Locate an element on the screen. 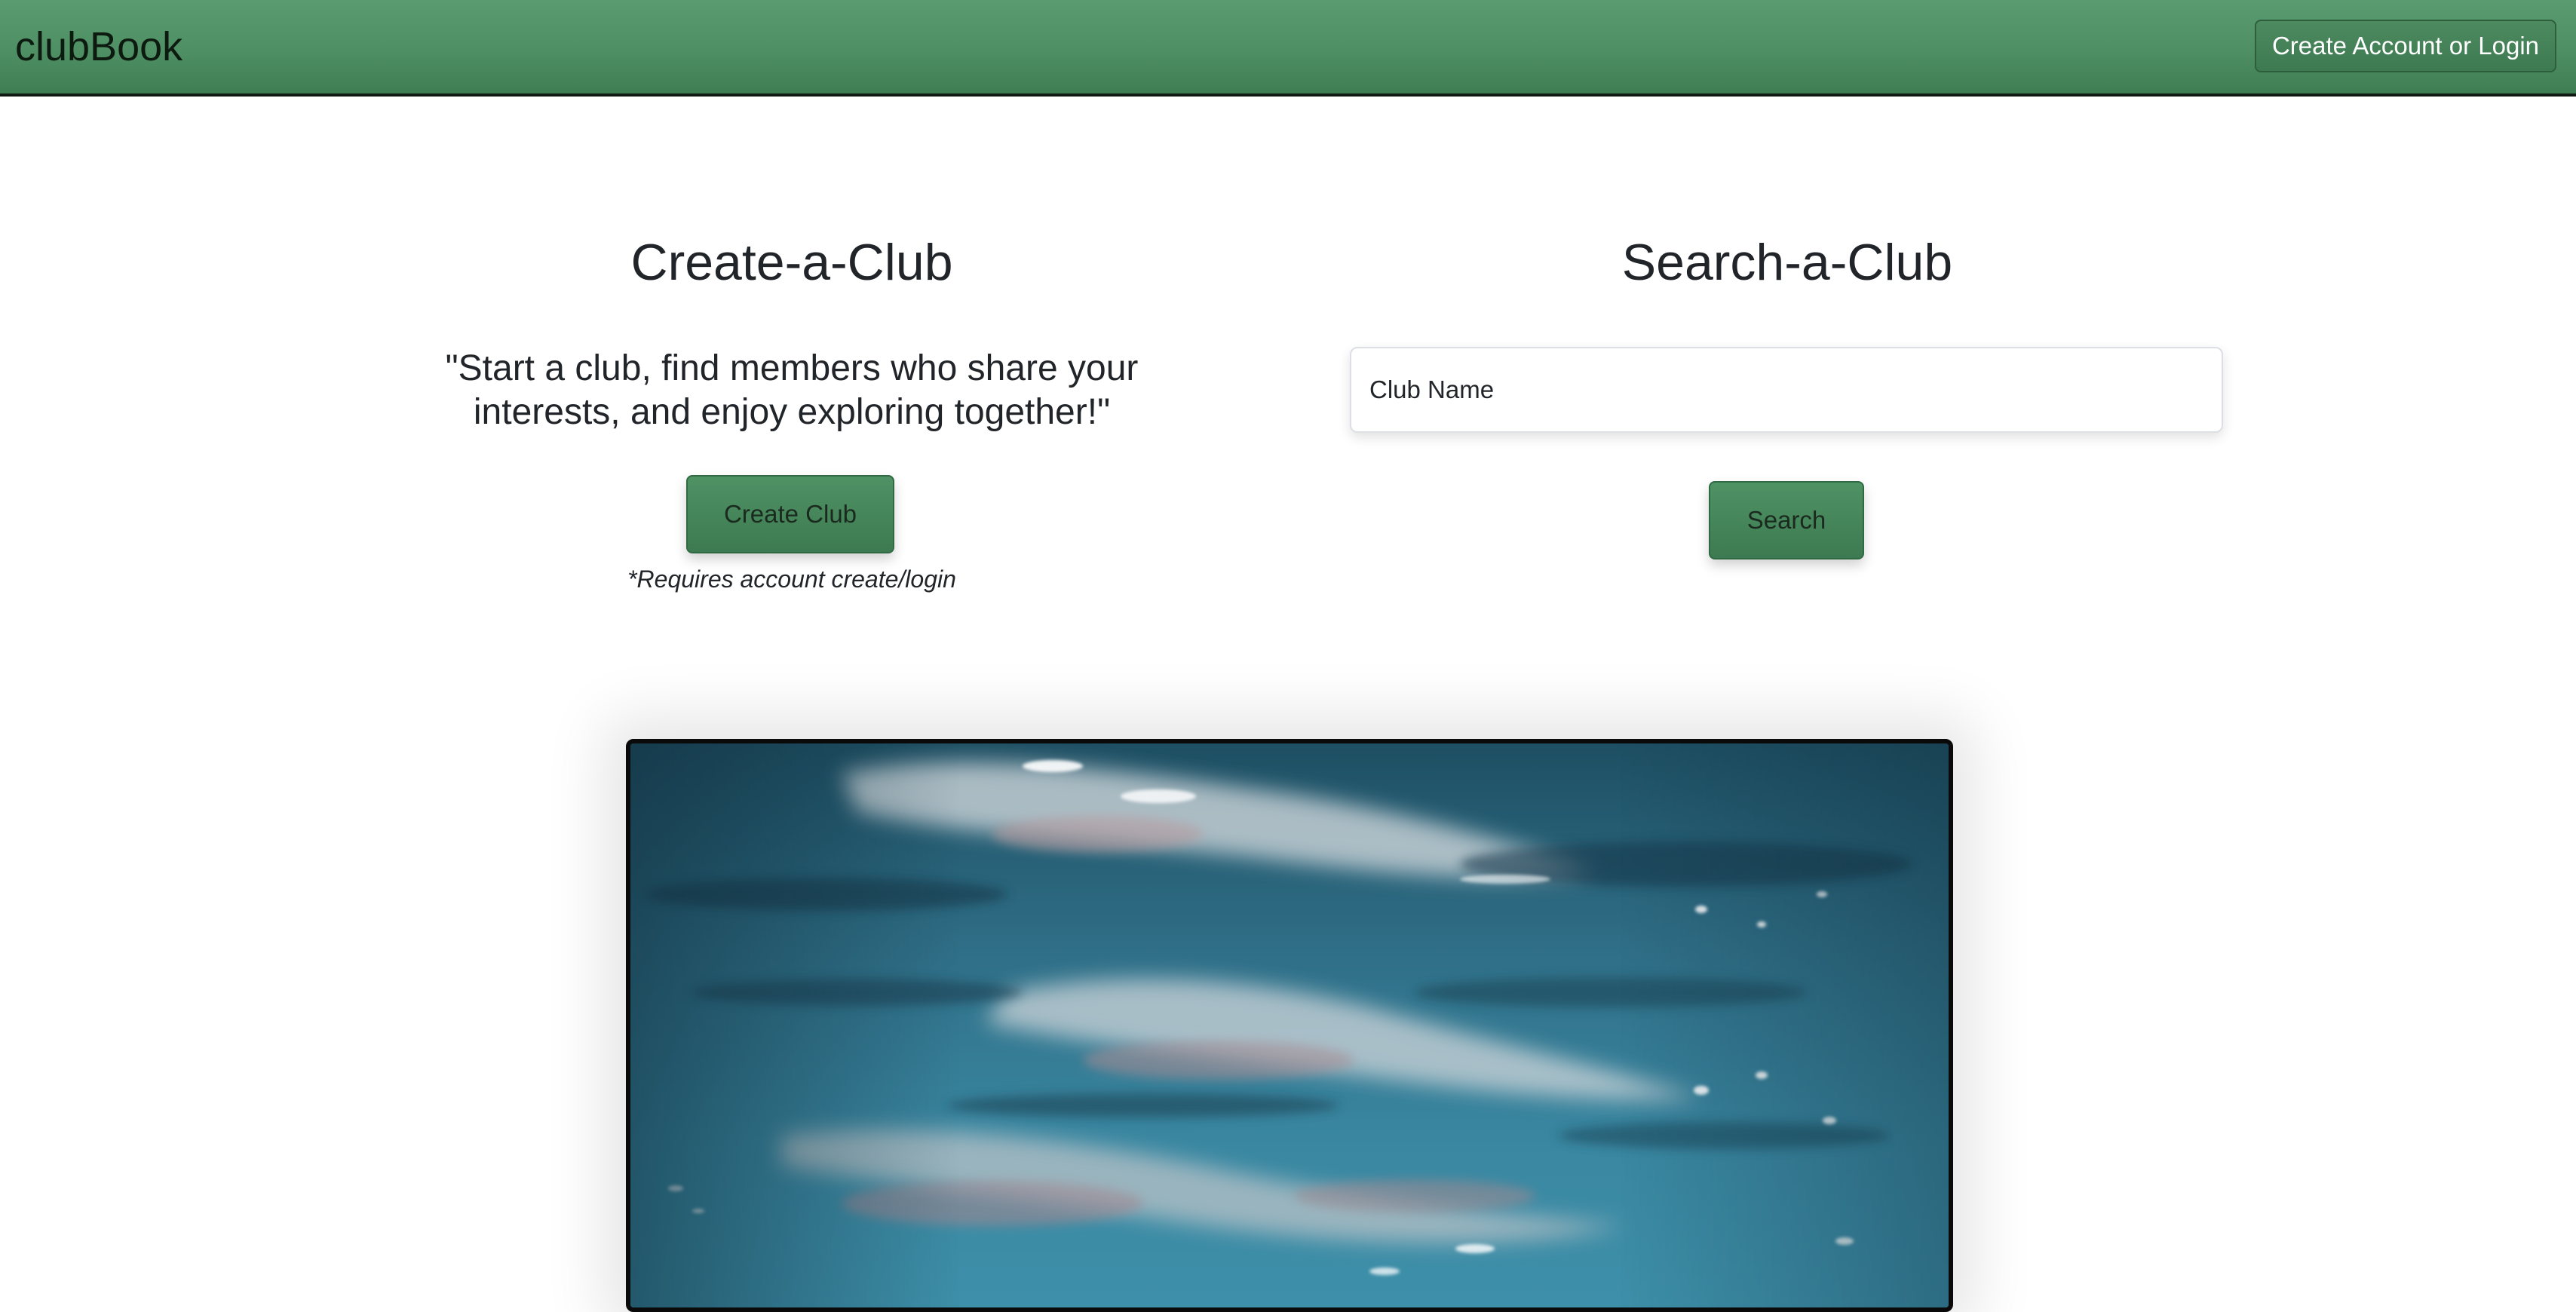 The height and width of the screenshot is (1312, 2576). create-club-button: Create Club is located at coordinates (790, 514).